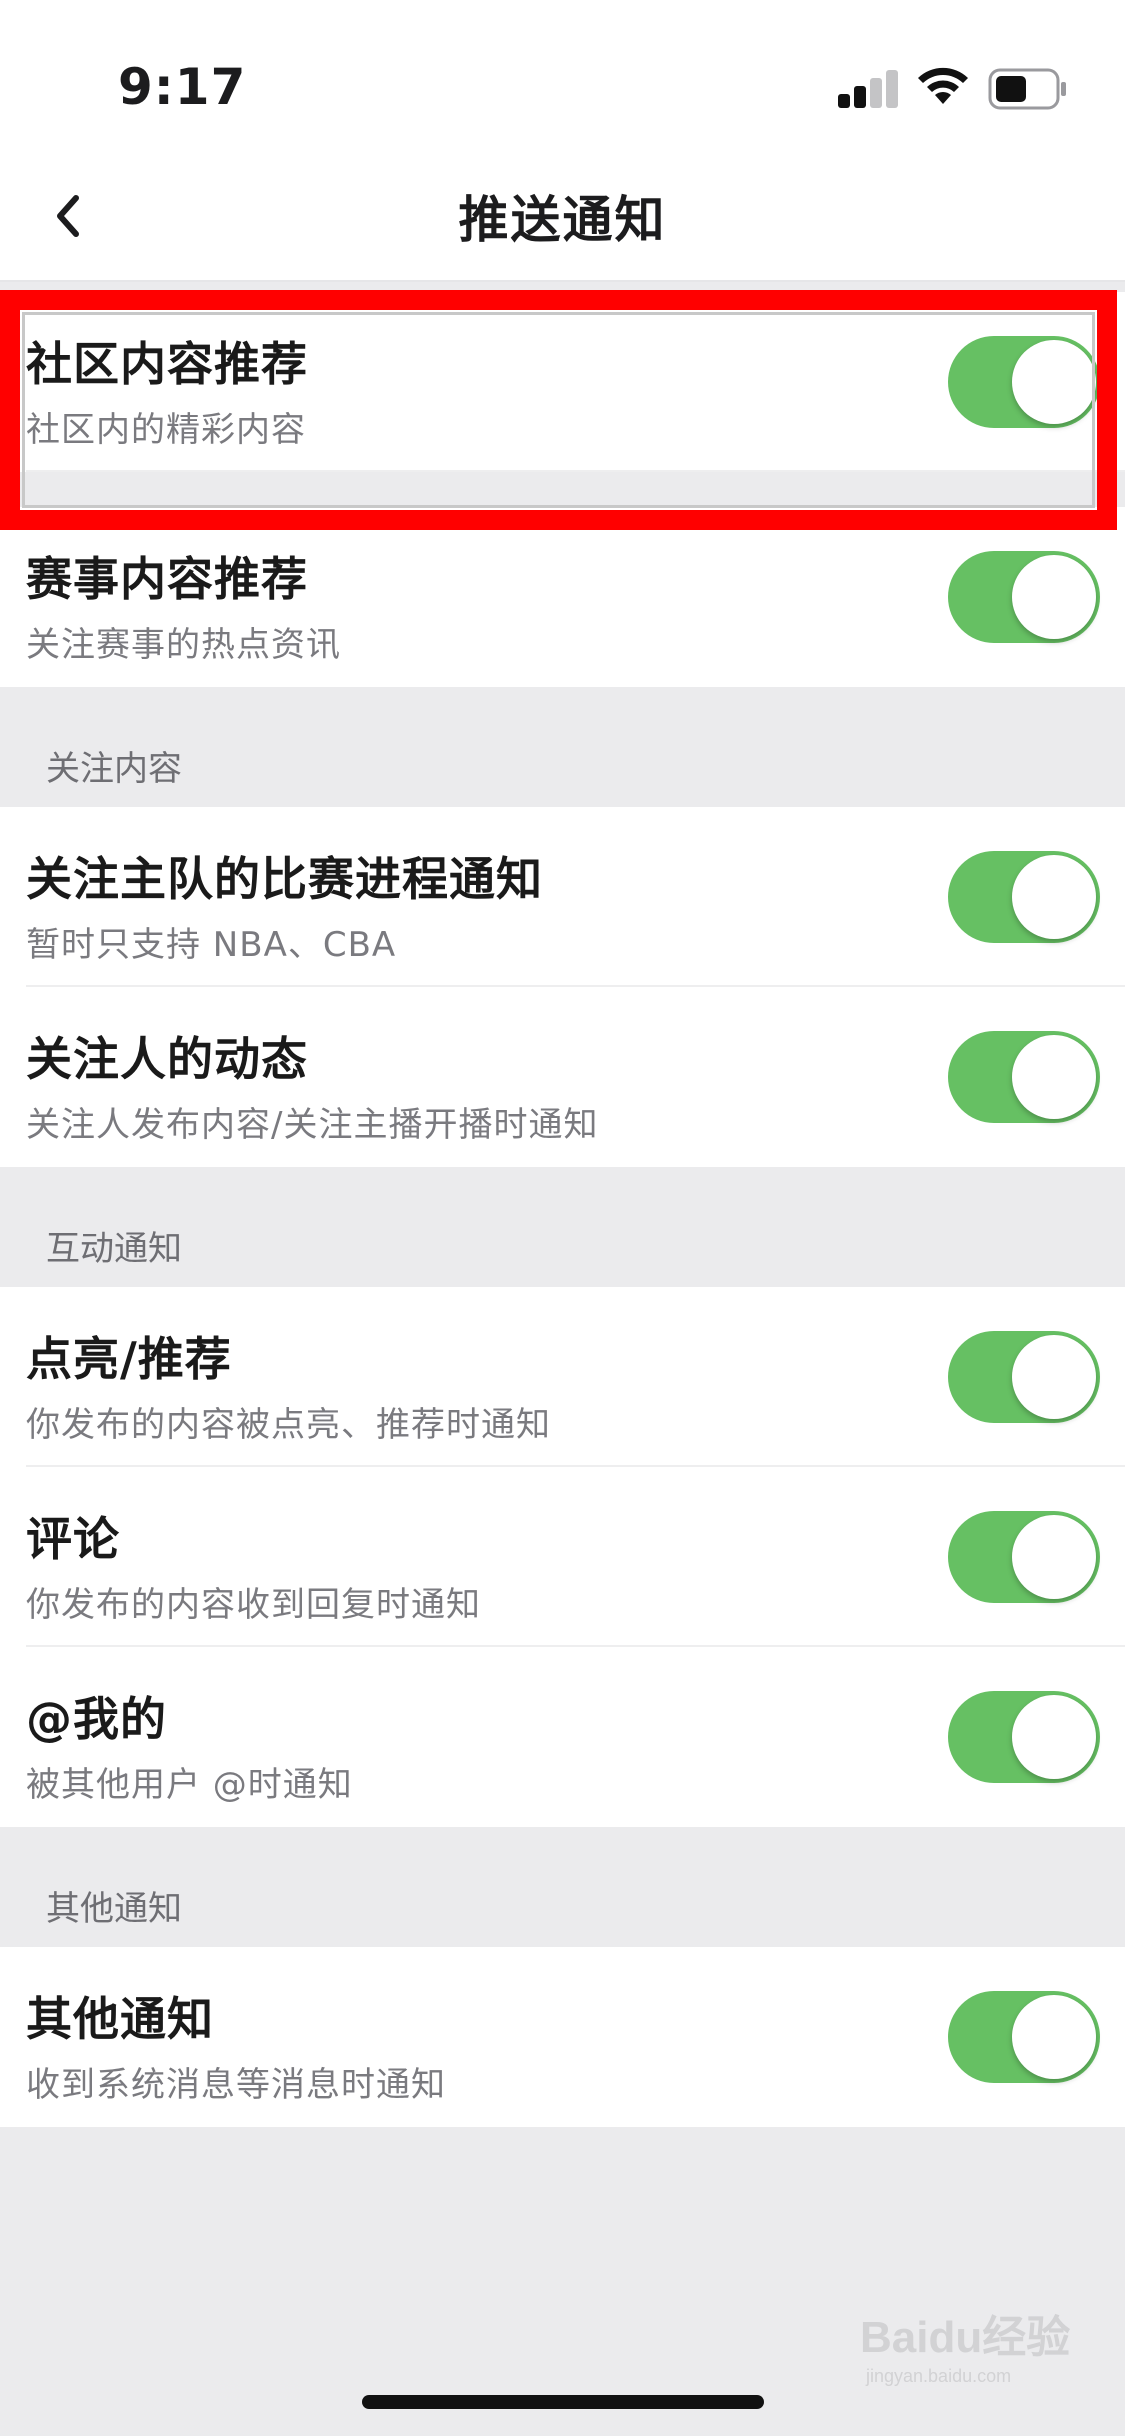  I want to click on toggle-switch-mentions, so click(1024, 1737).